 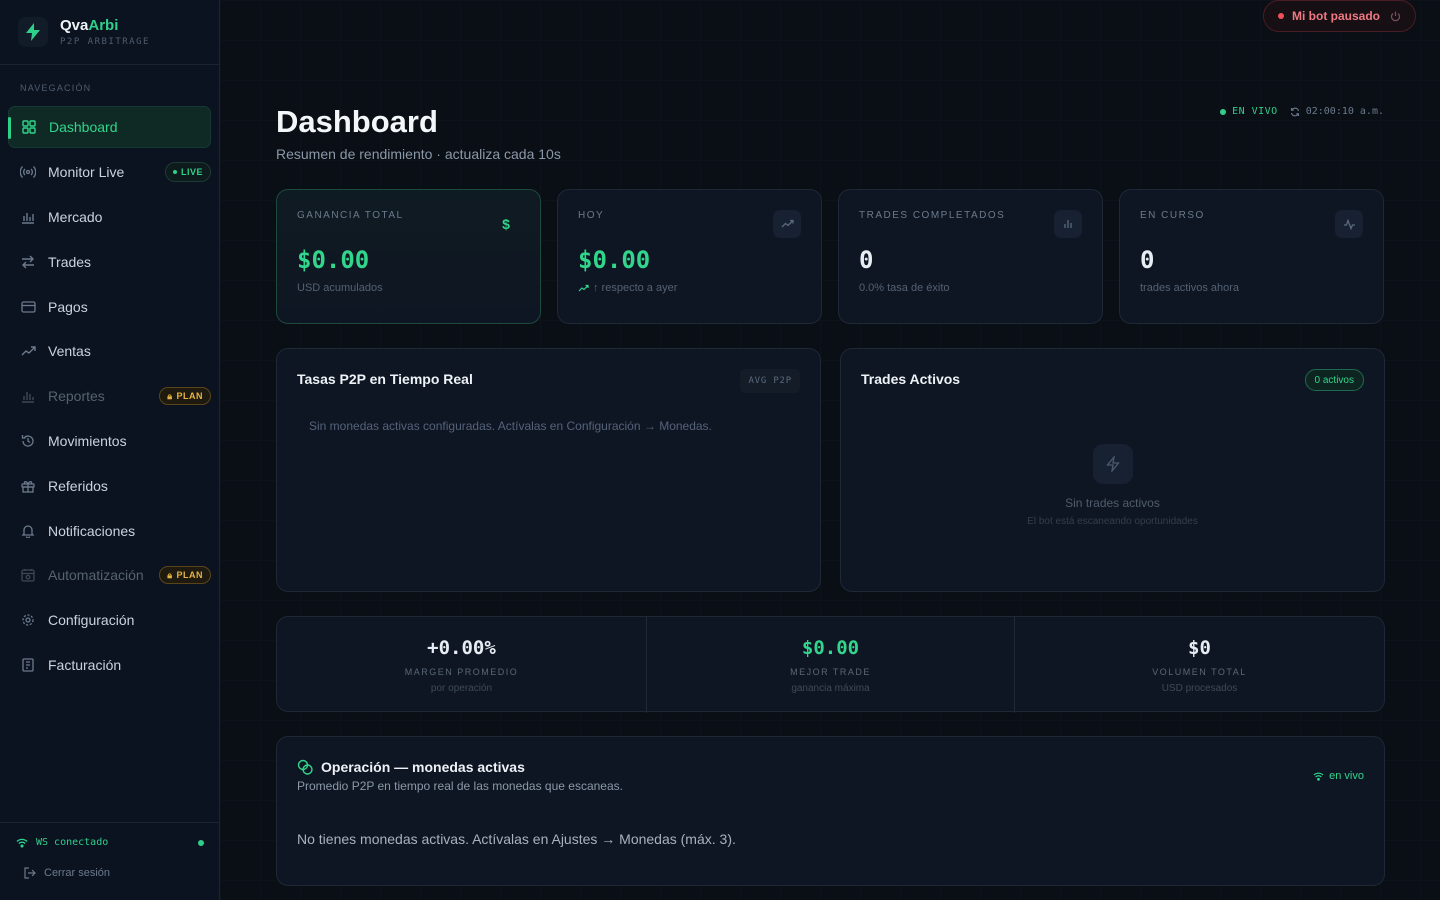 I want to click on coins-icon, so click(x=305, y=767).